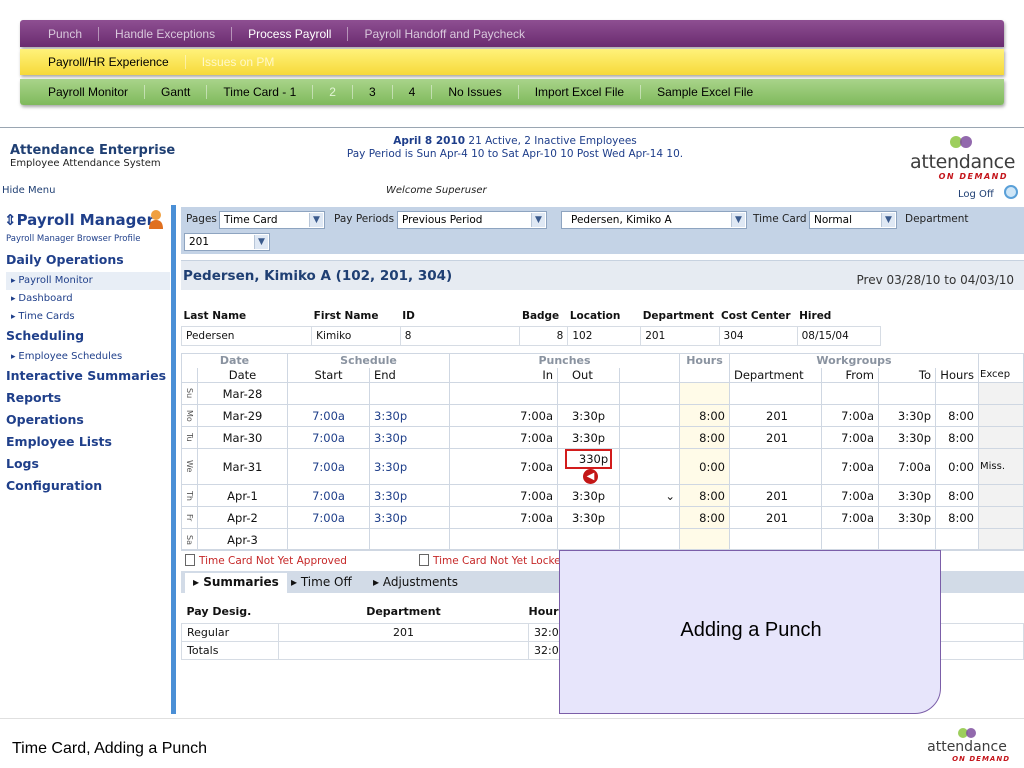  What do you see at coordinates (260, 92) in the screenshot?
I see `nav-time-card-1: Time Card - 1` at bounding box center [260, 92].